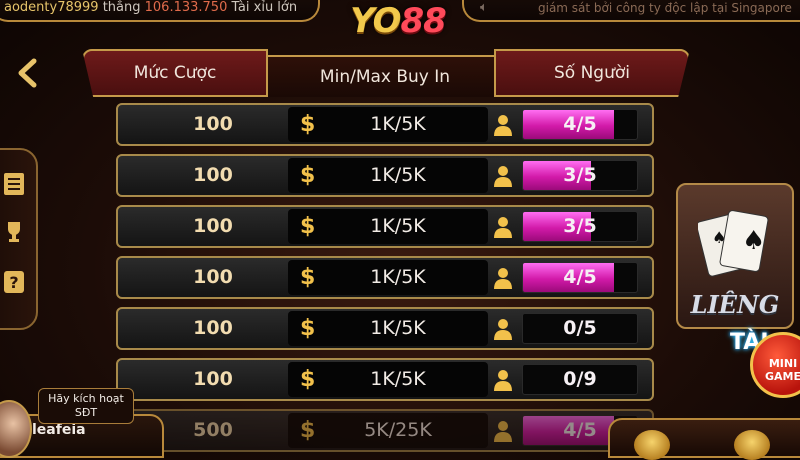 Image resolution: width=800 pixels, height=460 pixels. What do you see at coordinates (423, 21) in the screenshot?
I see `logo-text-88: 88` at bounding box center [423, 21].